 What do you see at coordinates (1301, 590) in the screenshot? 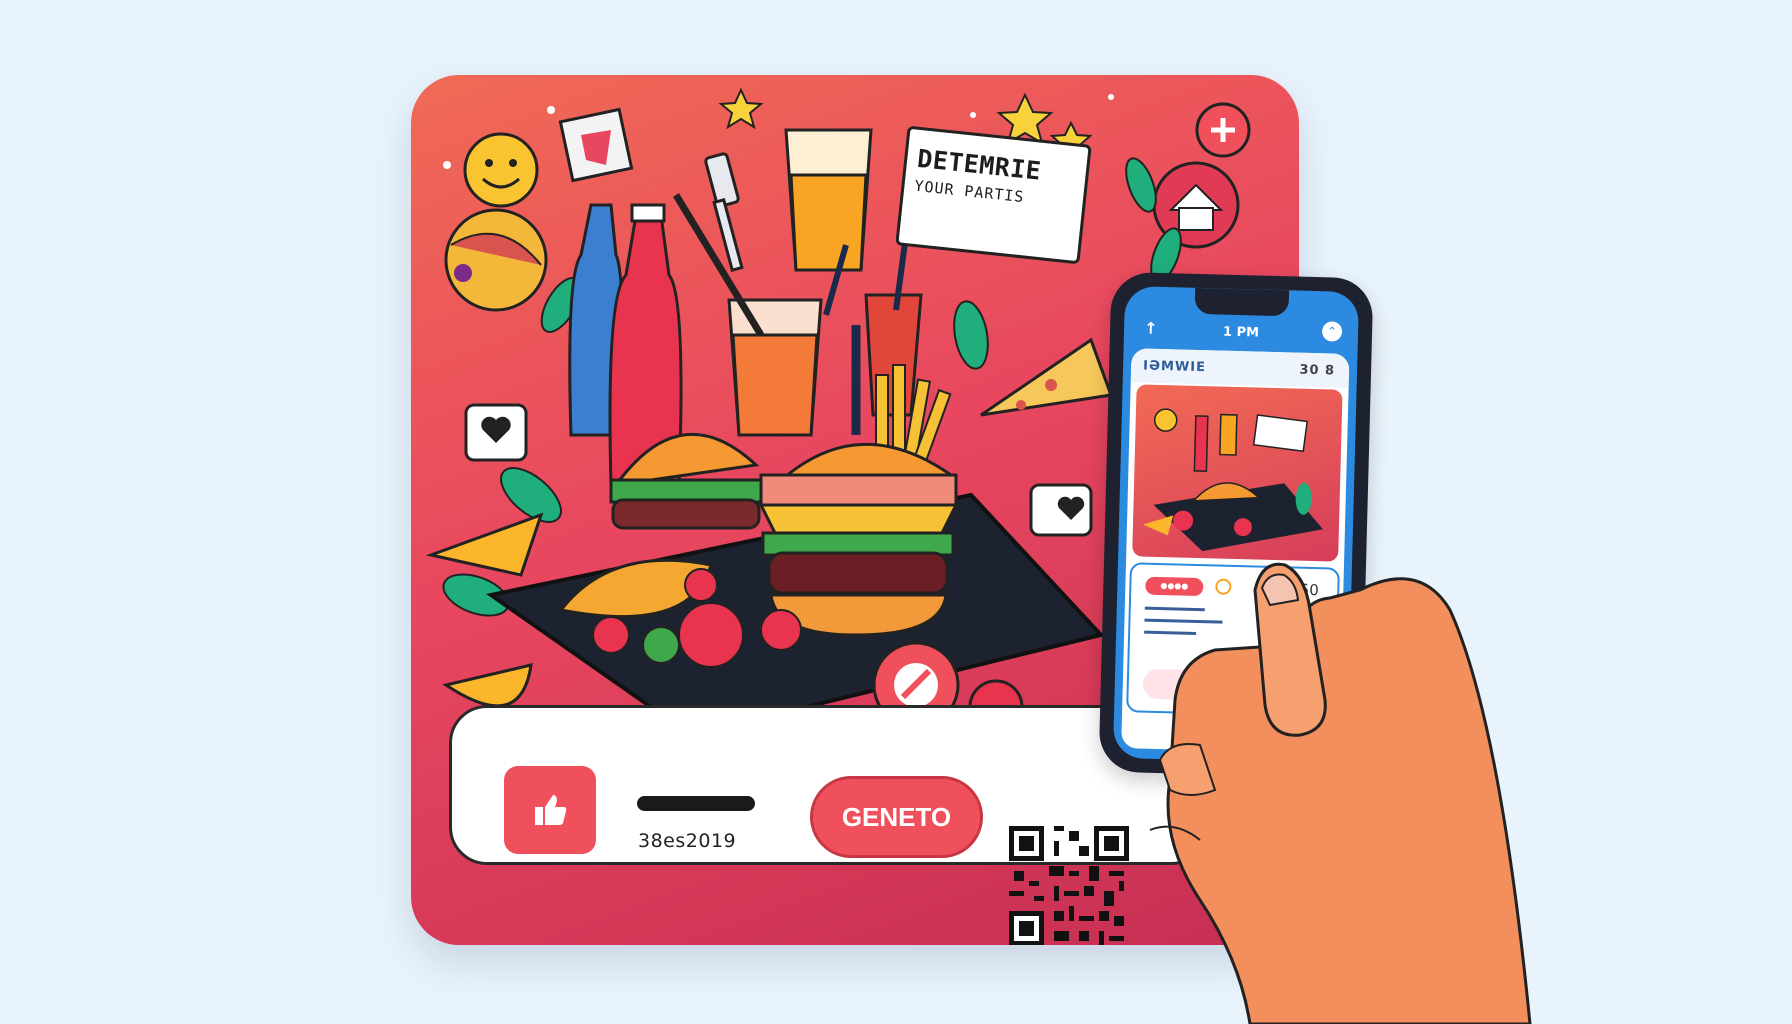
I see `price-text: 3.60` at bounding box center [1301, 590].